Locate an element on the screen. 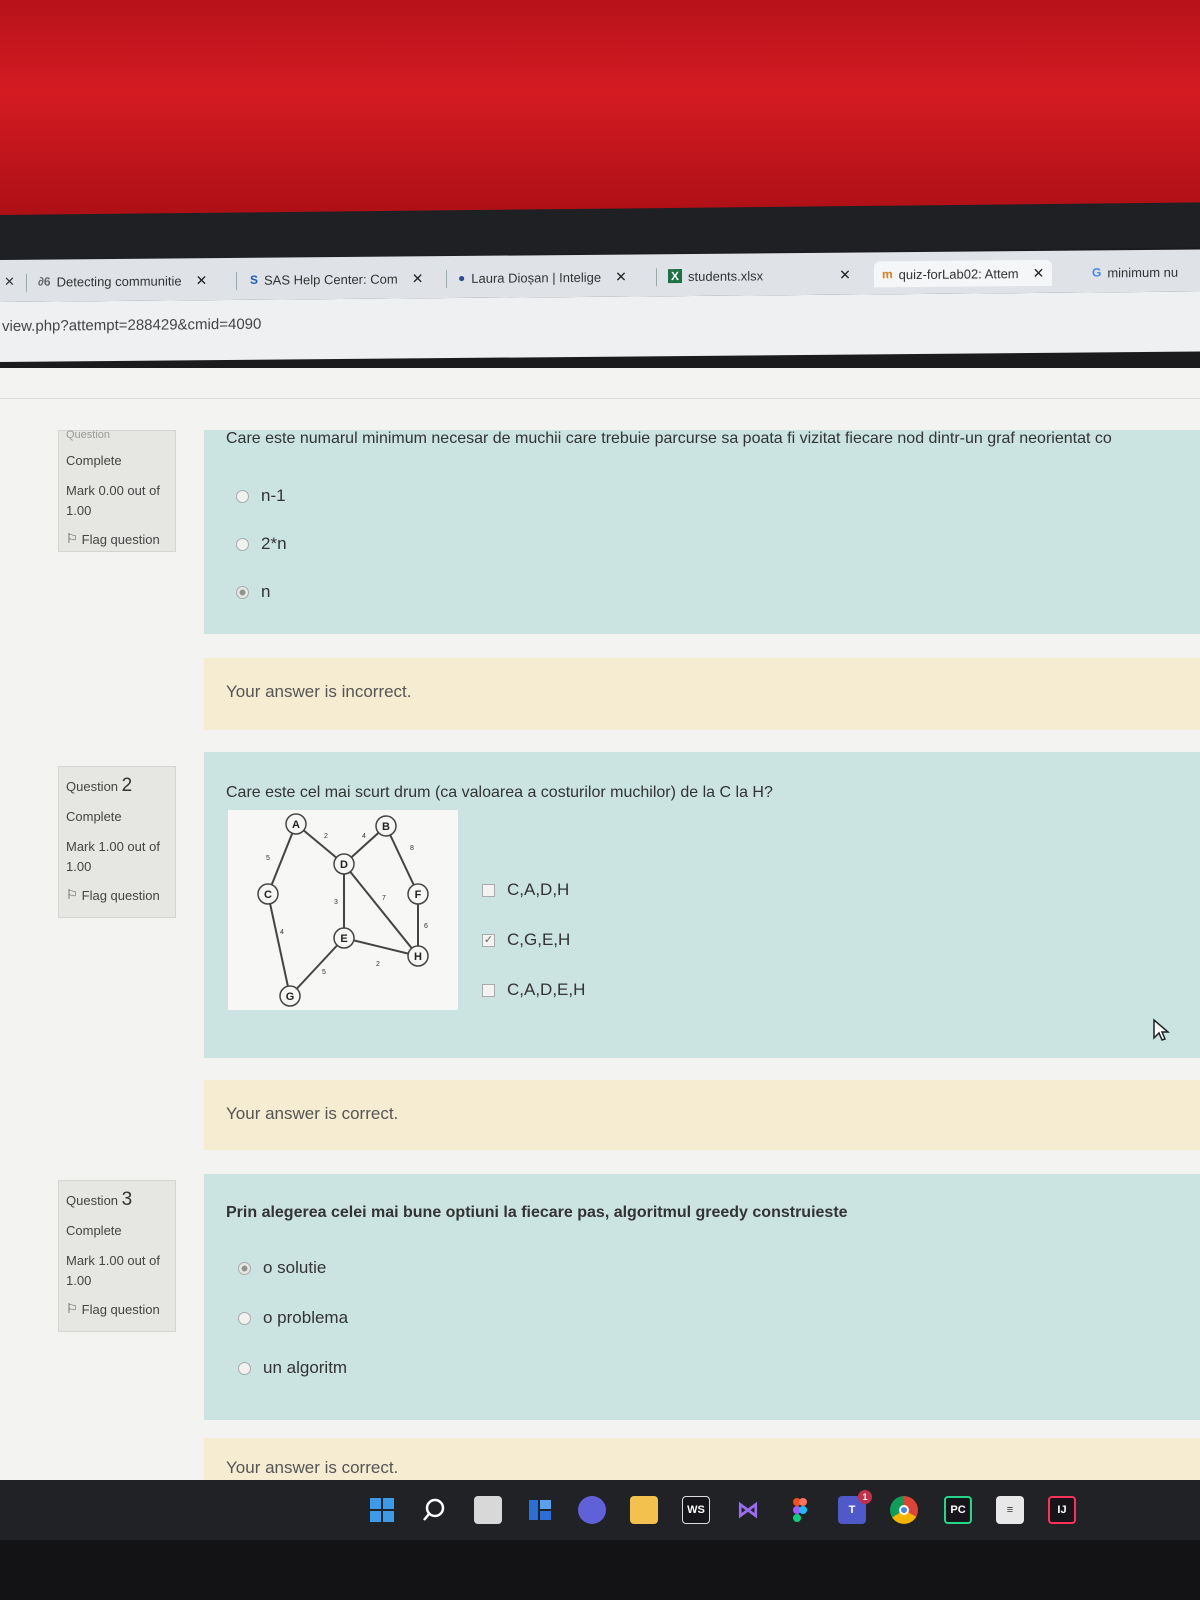 This screenshot has height=1600, width=1200. answer-option: C,A,D,H is located at coordinates (525, 890).